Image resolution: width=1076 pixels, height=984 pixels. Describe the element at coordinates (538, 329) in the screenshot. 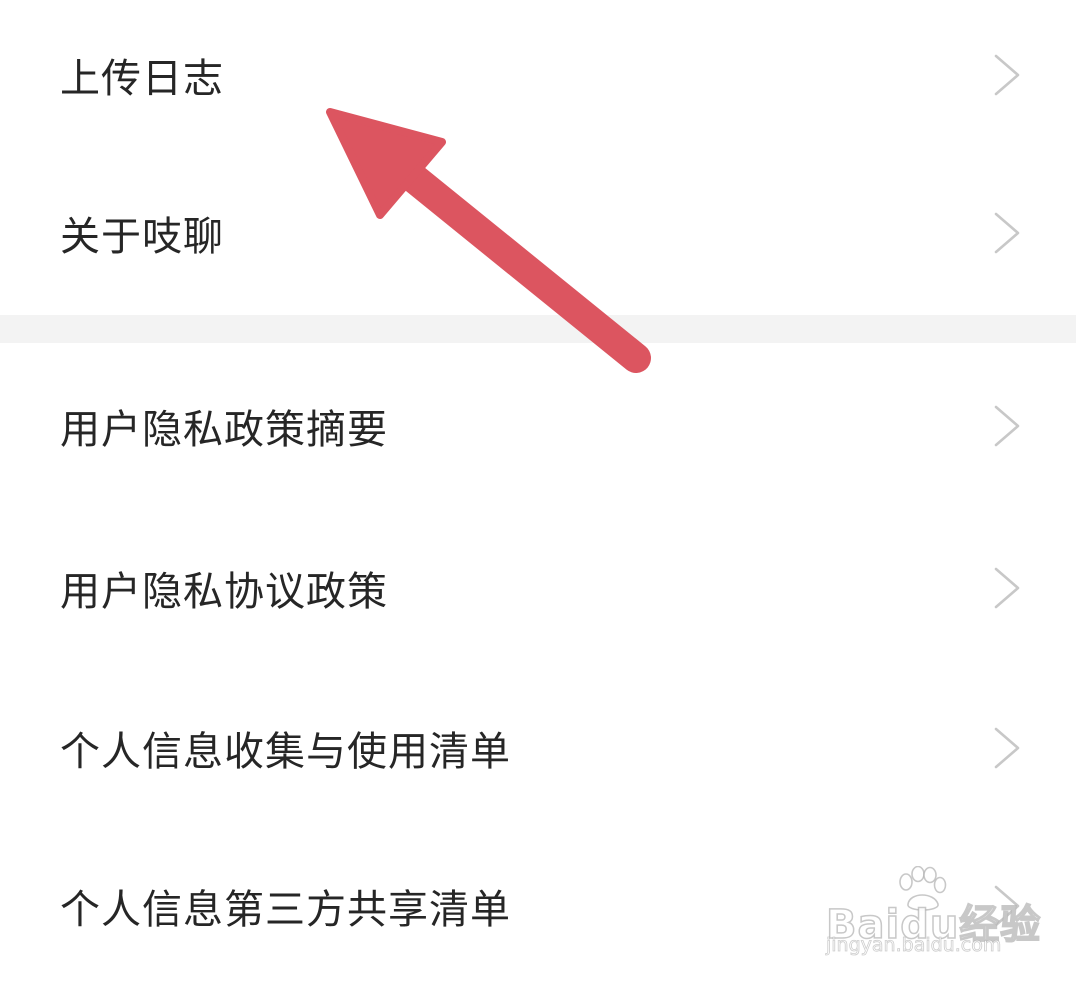

I see `section-divider` at that location.